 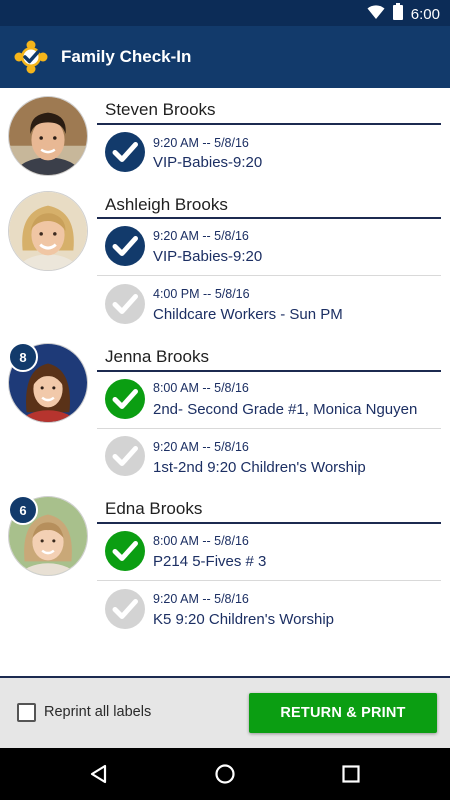 I want to click on avatar-steven, so click(x=48, y=136).